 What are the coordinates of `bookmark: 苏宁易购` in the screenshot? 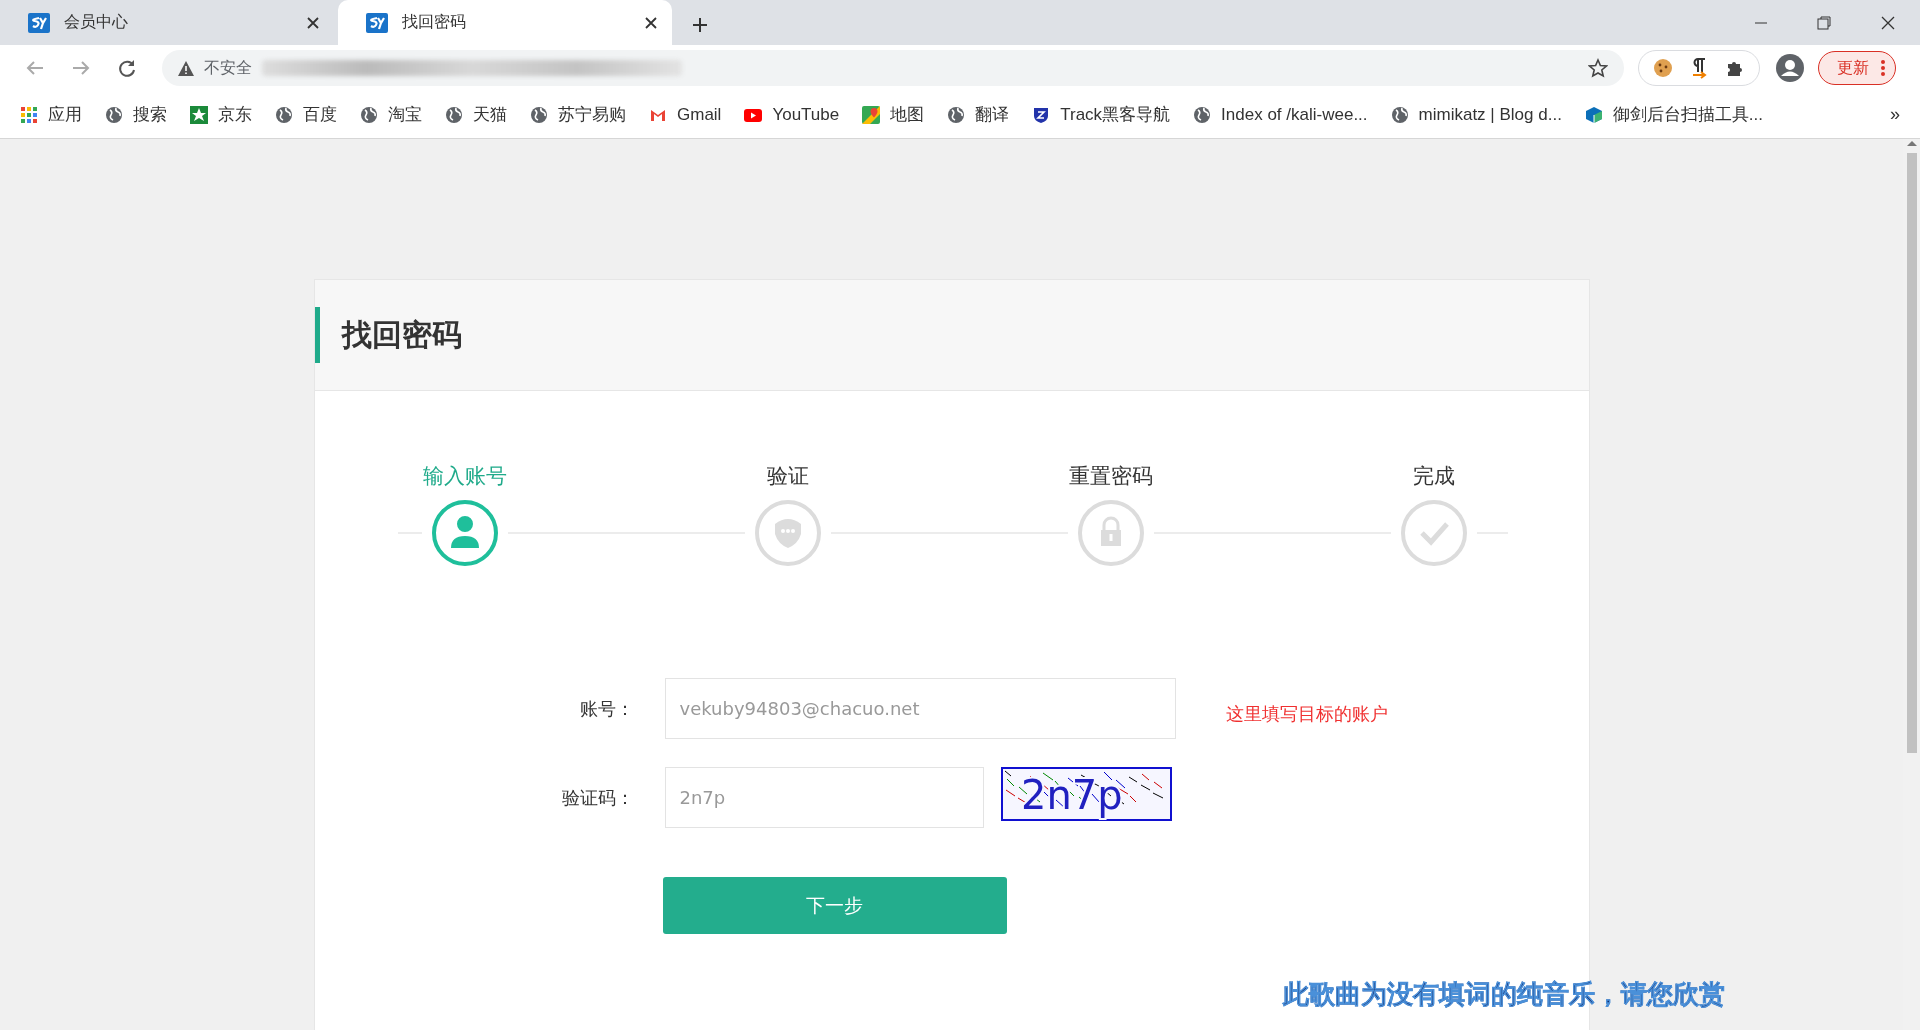 It's located at (578, 114).